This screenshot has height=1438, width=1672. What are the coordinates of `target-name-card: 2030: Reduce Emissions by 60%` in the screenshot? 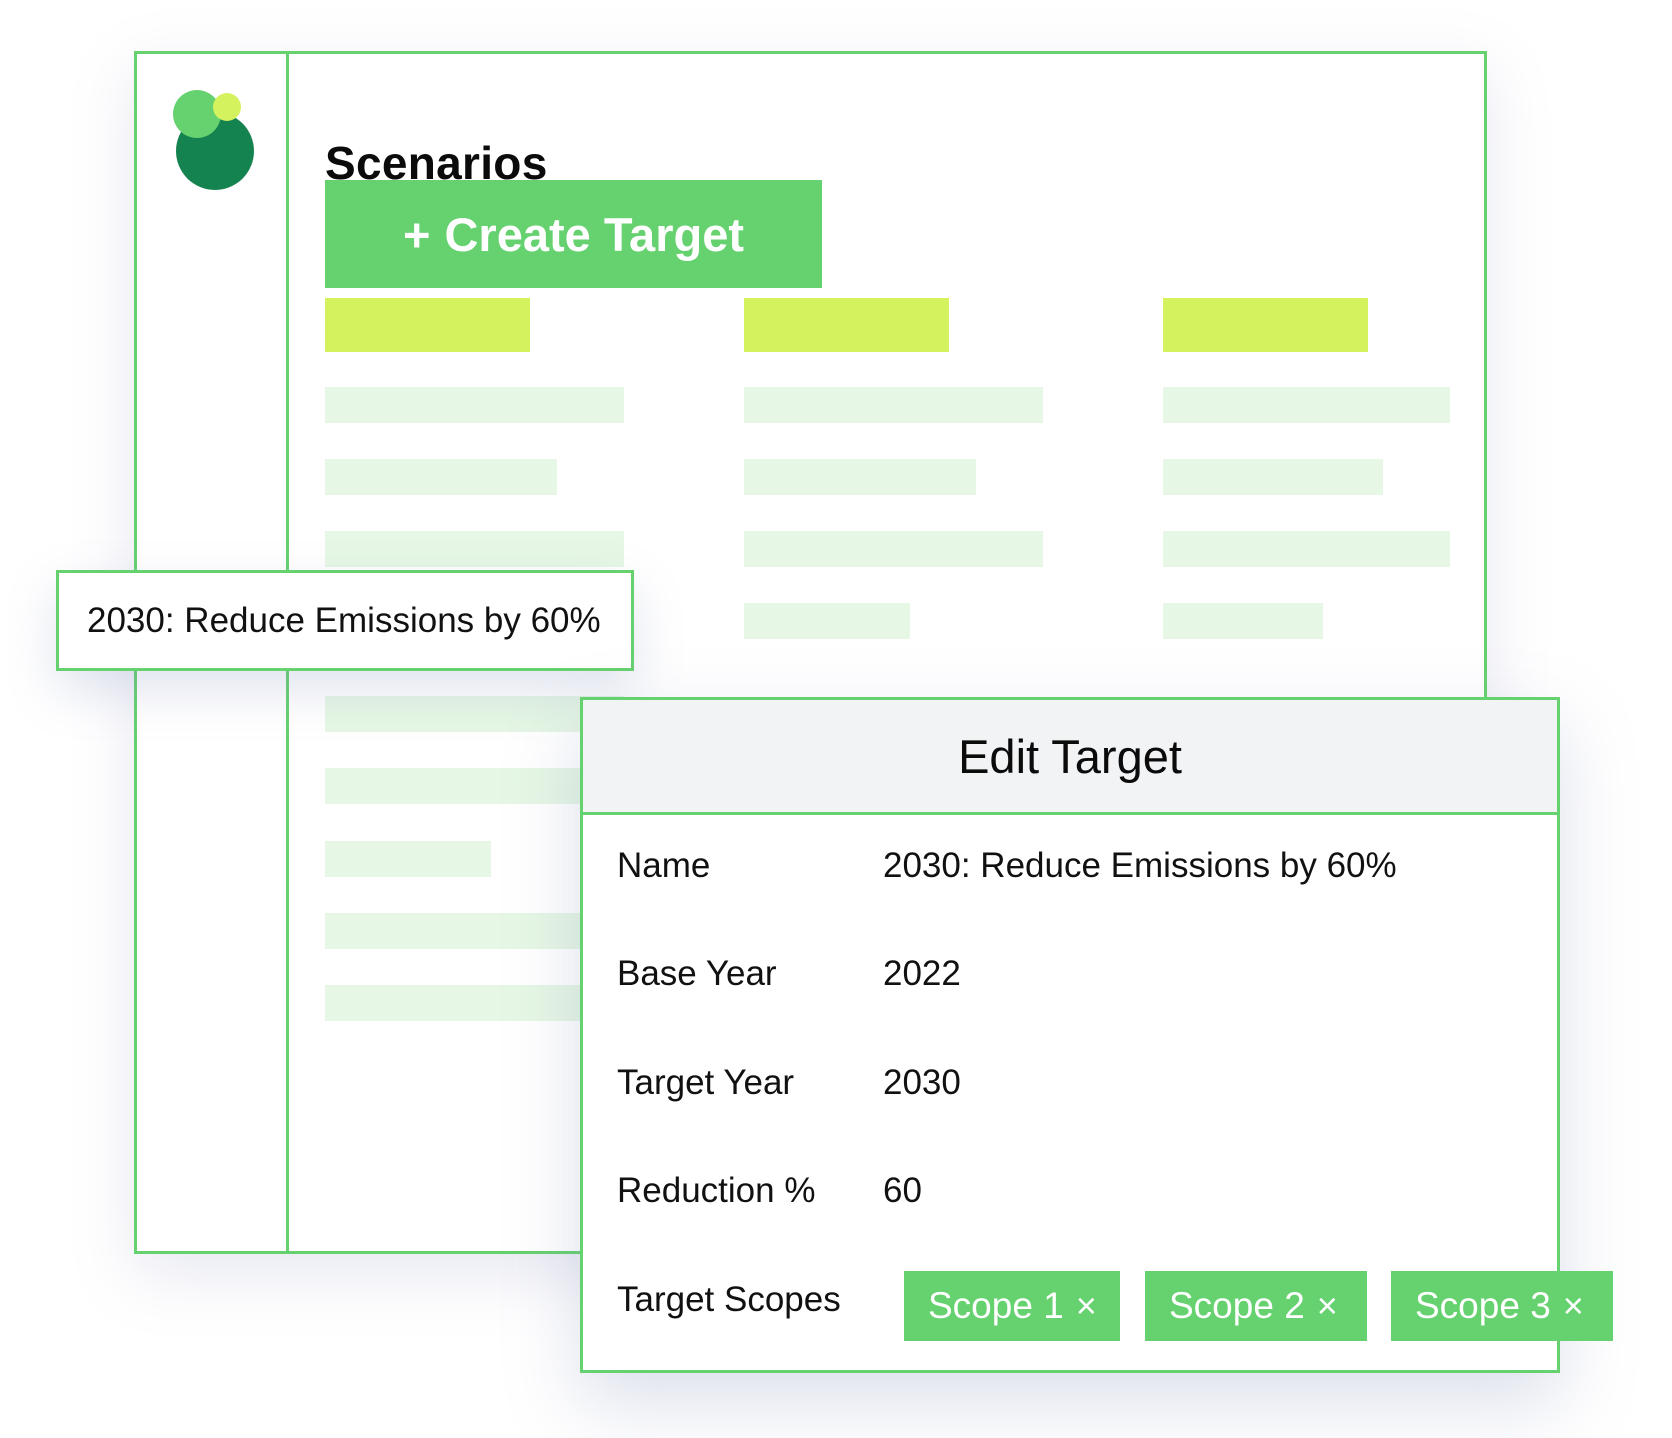 It's located at (345, 620).